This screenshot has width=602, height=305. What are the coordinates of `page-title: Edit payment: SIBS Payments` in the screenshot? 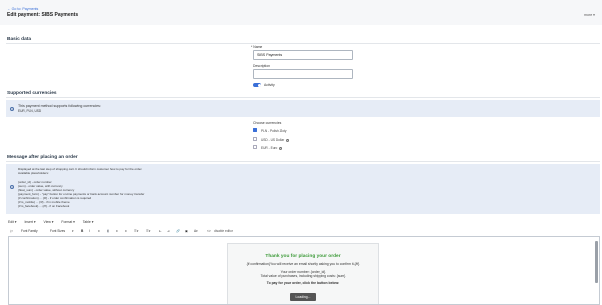 It's located at (43, 15).